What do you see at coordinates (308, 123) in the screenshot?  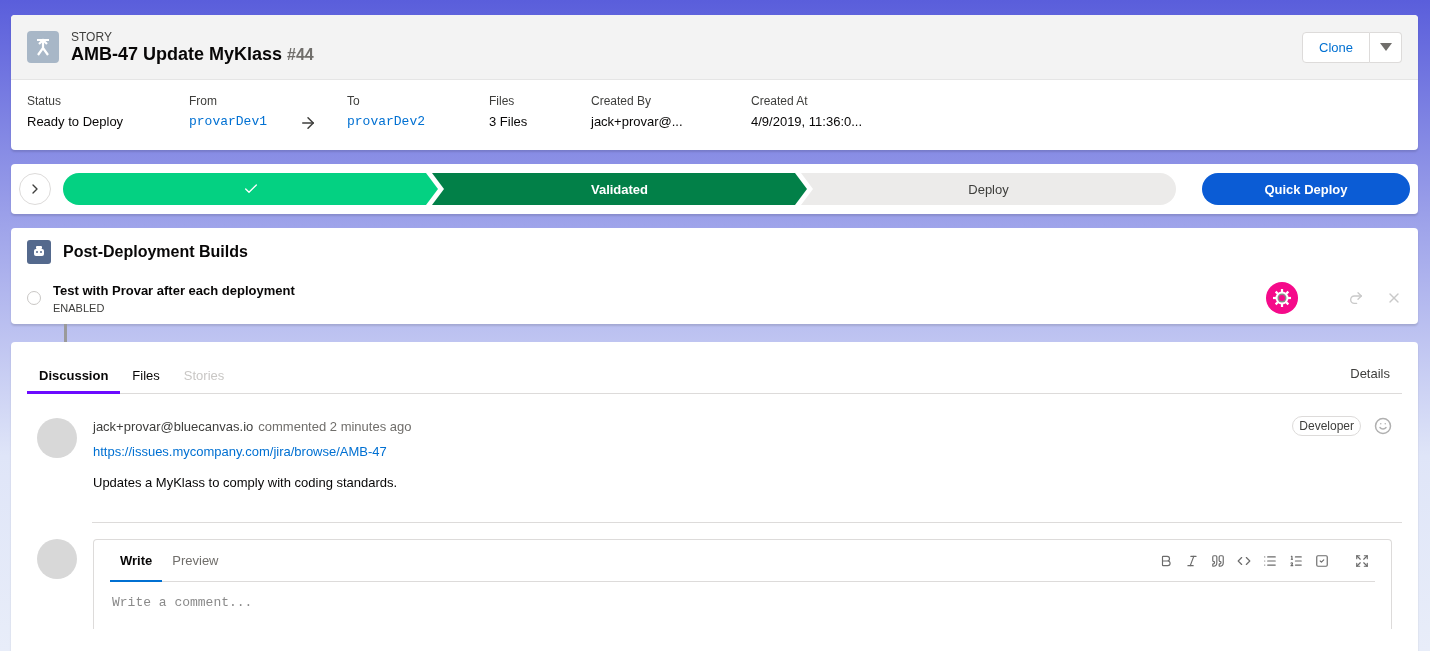 I see `arrow-right-icon` at bounding box center [308, 123].